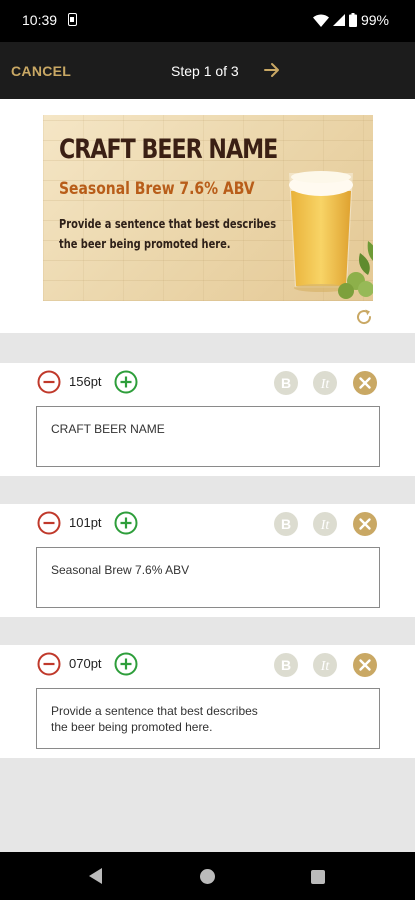  I want to click on cancel-button: CANCEL, so click(41, 71).